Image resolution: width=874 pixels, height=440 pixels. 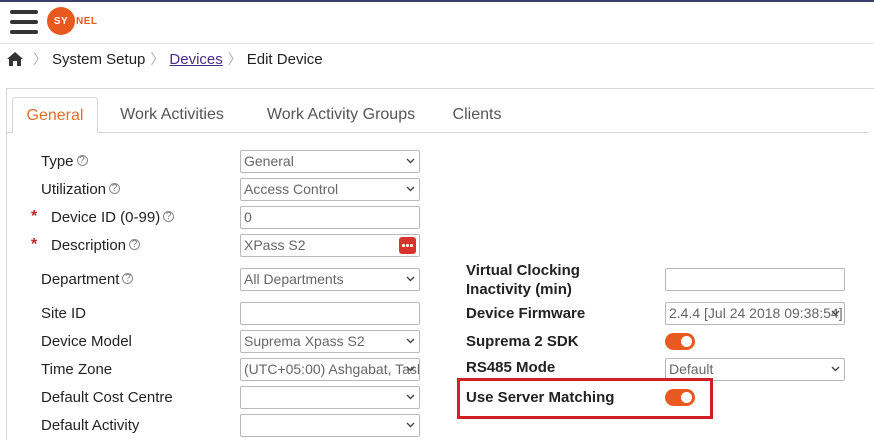 What do you see at coordinates (437, 59) in the screenshot?
I see `breadcrumb: 〉 System Setup 〉 Devices 〉 Edit Device` at bounding box center [437, 59].